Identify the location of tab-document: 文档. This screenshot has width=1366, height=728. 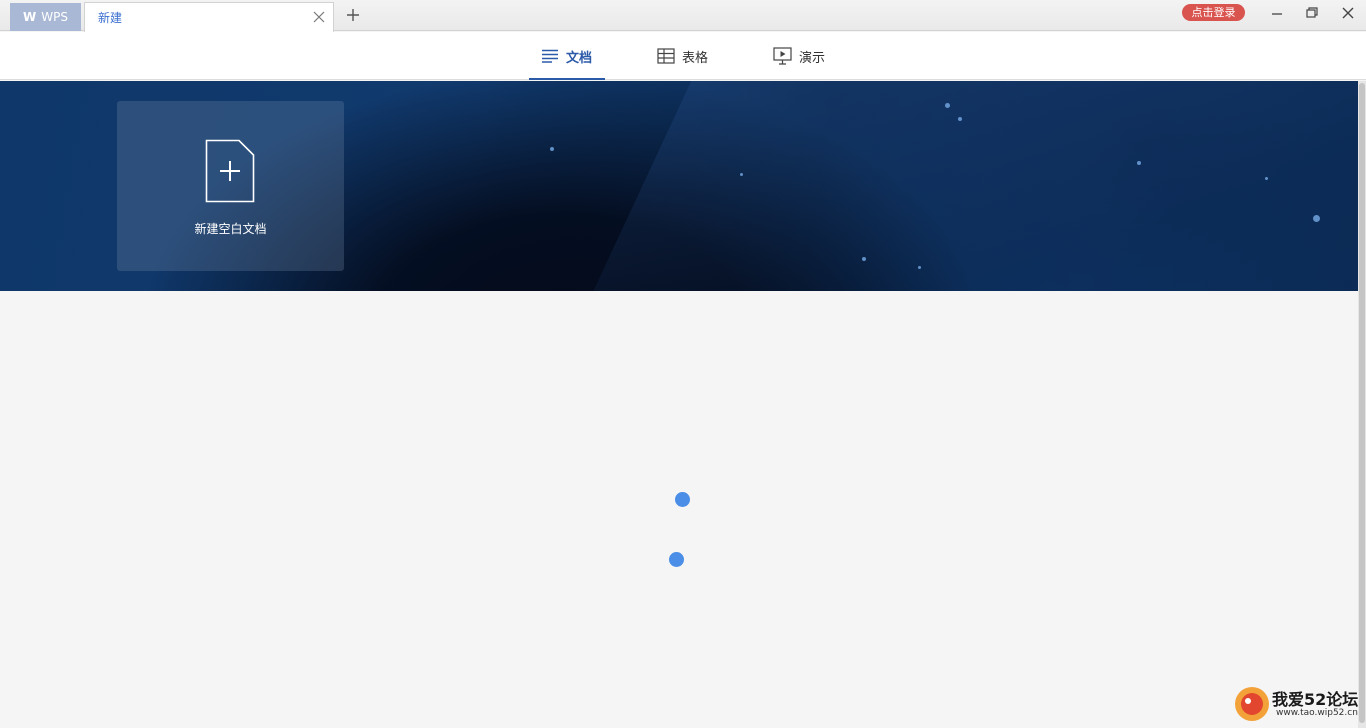
(567, 56).